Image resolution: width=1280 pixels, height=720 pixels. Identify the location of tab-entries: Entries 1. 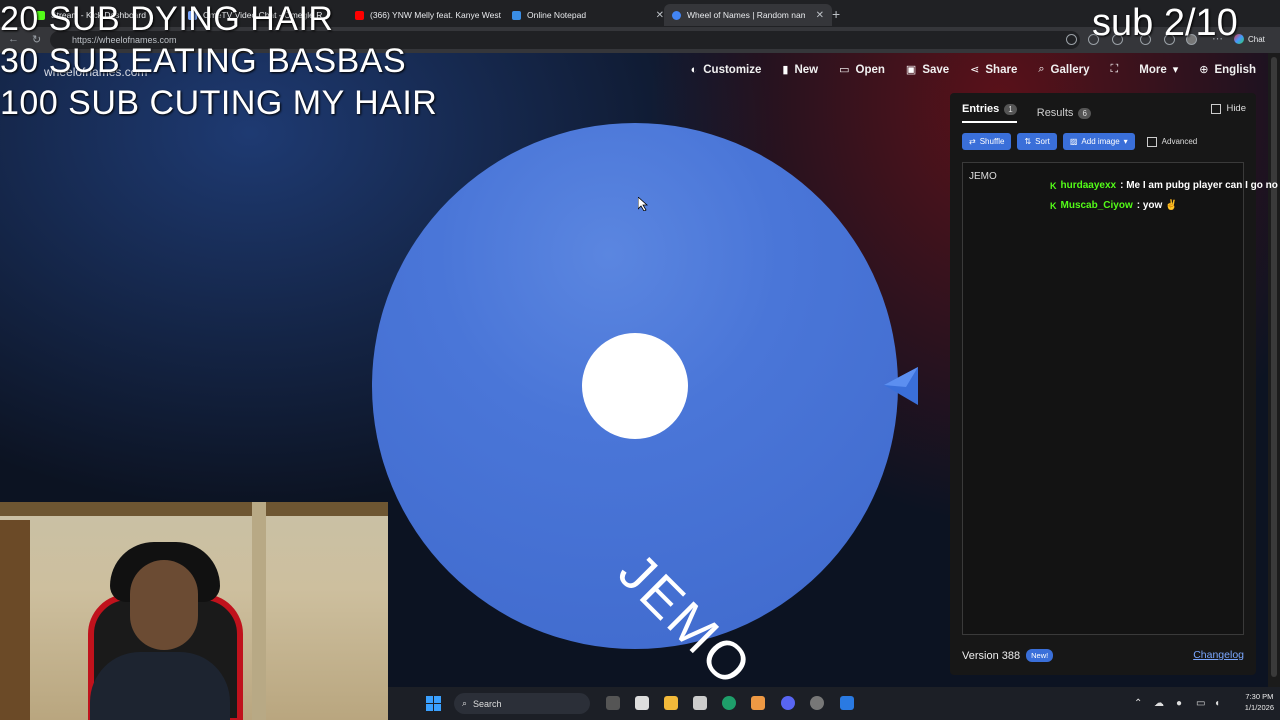
(989, 113).